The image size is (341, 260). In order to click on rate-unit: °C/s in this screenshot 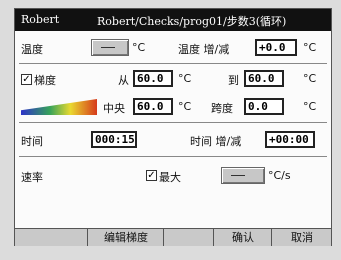, I will do `click(279, 175)`.